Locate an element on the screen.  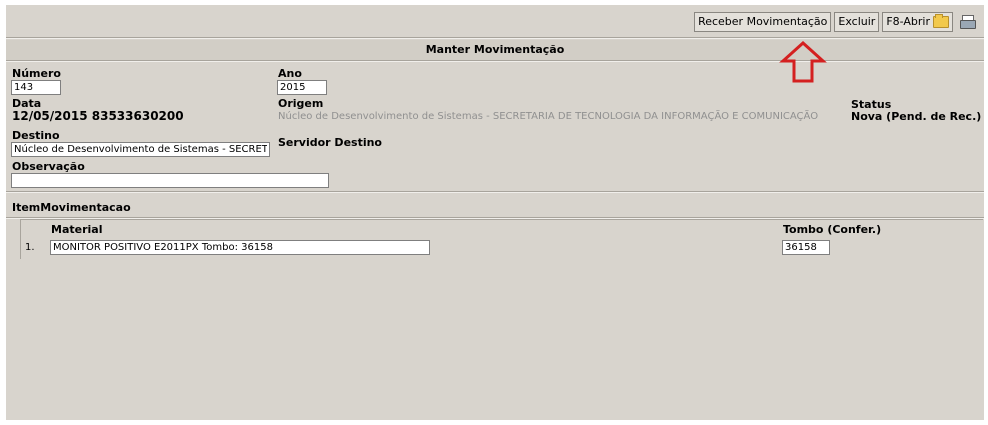
status-value: Nova (Pend. de Rec.) is located at coordinates (916, 116).